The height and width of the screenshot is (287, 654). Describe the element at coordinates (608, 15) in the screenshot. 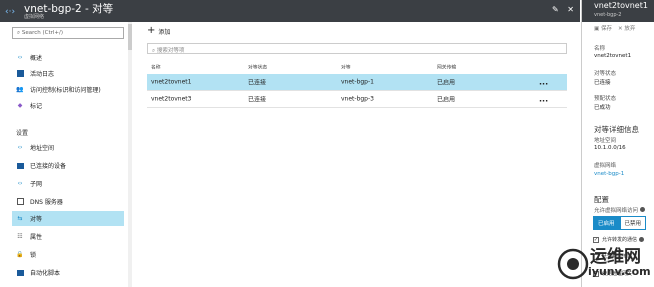

I see `pane-subtitle: vnet-bgp-2` at that location.